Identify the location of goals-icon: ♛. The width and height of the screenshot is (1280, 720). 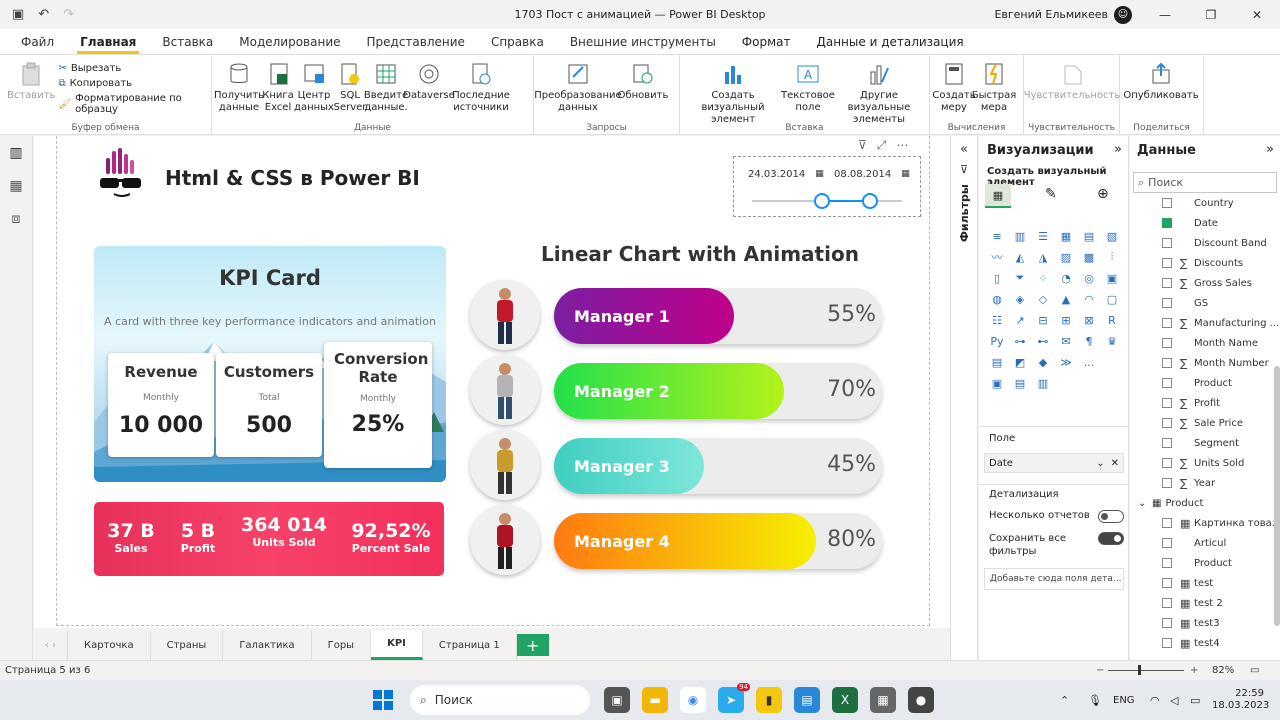
(1112, 341).